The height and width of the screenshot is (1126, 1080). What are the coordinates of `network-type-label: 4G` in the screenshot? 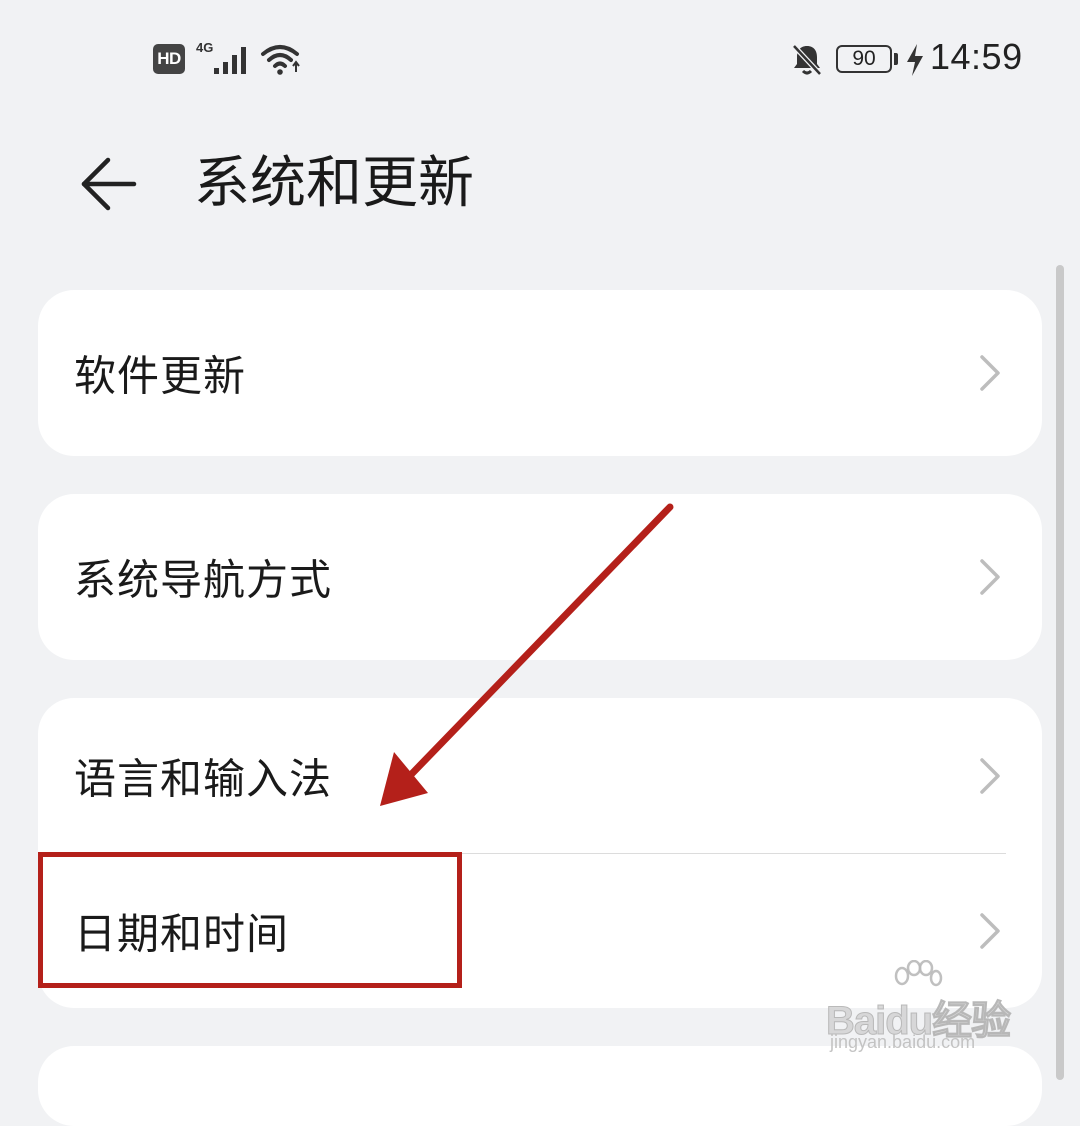 It's located at (205, 47).